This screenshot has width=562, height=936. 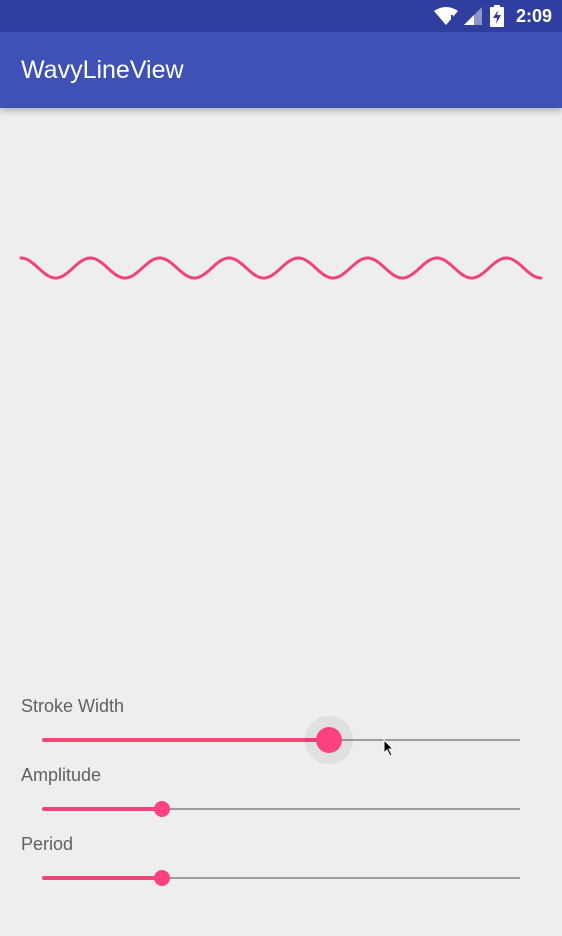 I want to click on signal-icon, so click(x=473, y=16).